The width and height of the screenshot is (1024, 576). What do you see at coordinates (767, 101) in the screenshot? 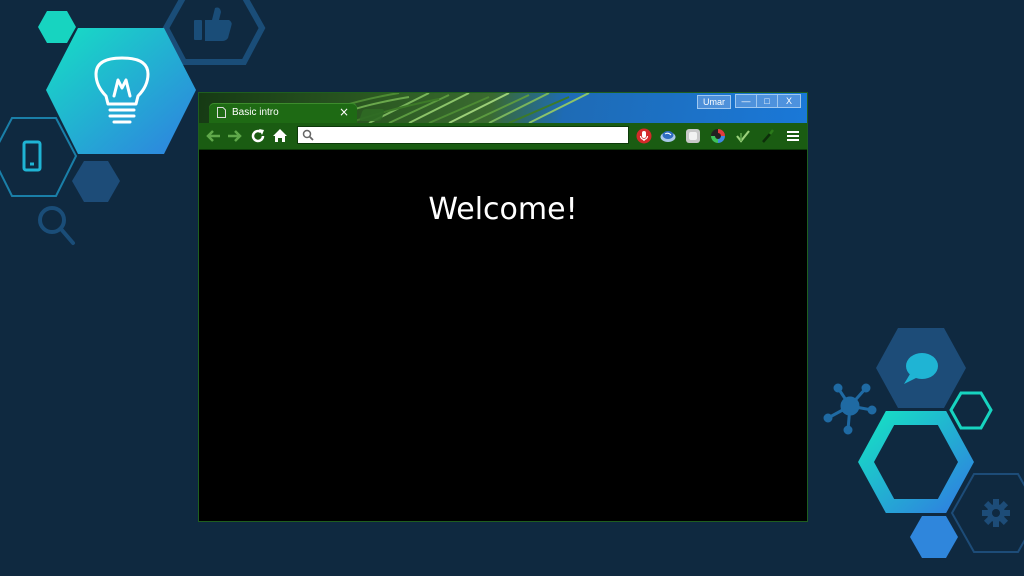
I see `maximize-button: □` at bounding box center [767, 101].